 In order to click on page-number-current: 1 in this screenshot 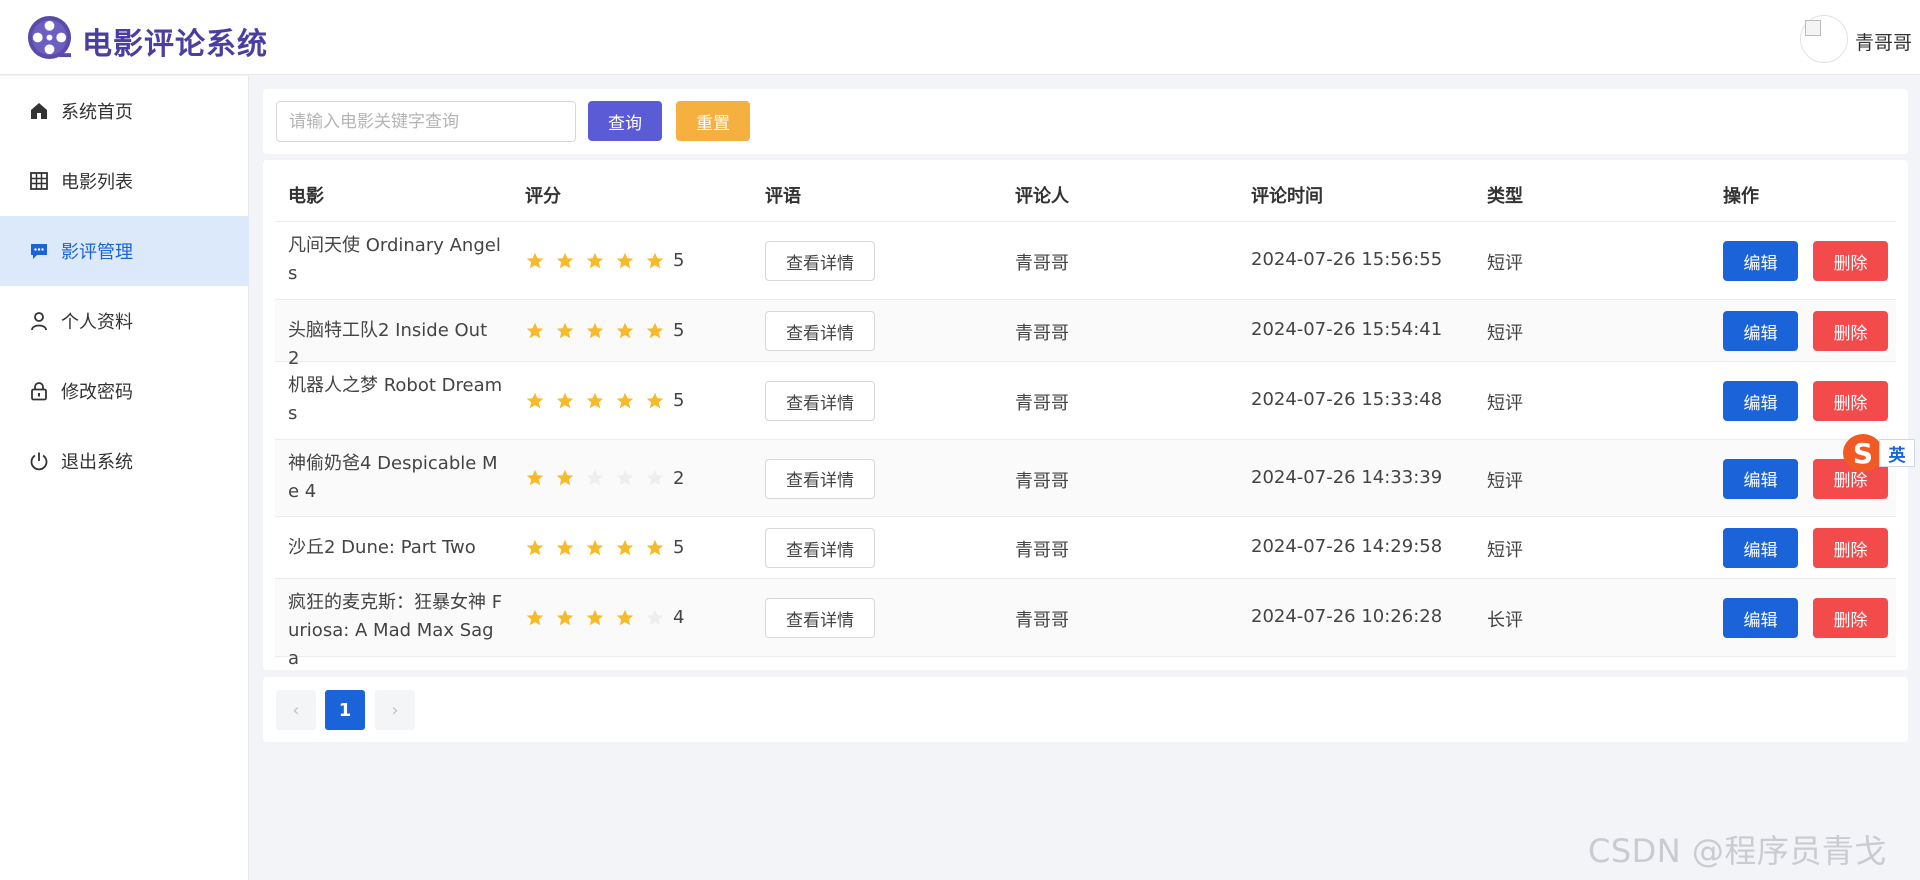, I will do `click(345, 710)`.